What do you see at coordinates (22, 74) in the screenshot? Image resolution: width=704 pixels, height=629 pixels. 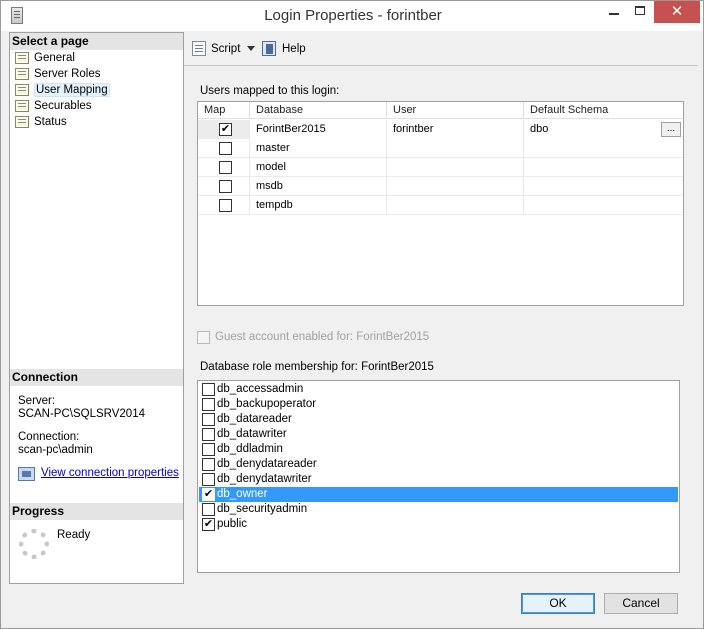 I see `page-wrench-icon` at bounding box center [22, 74].